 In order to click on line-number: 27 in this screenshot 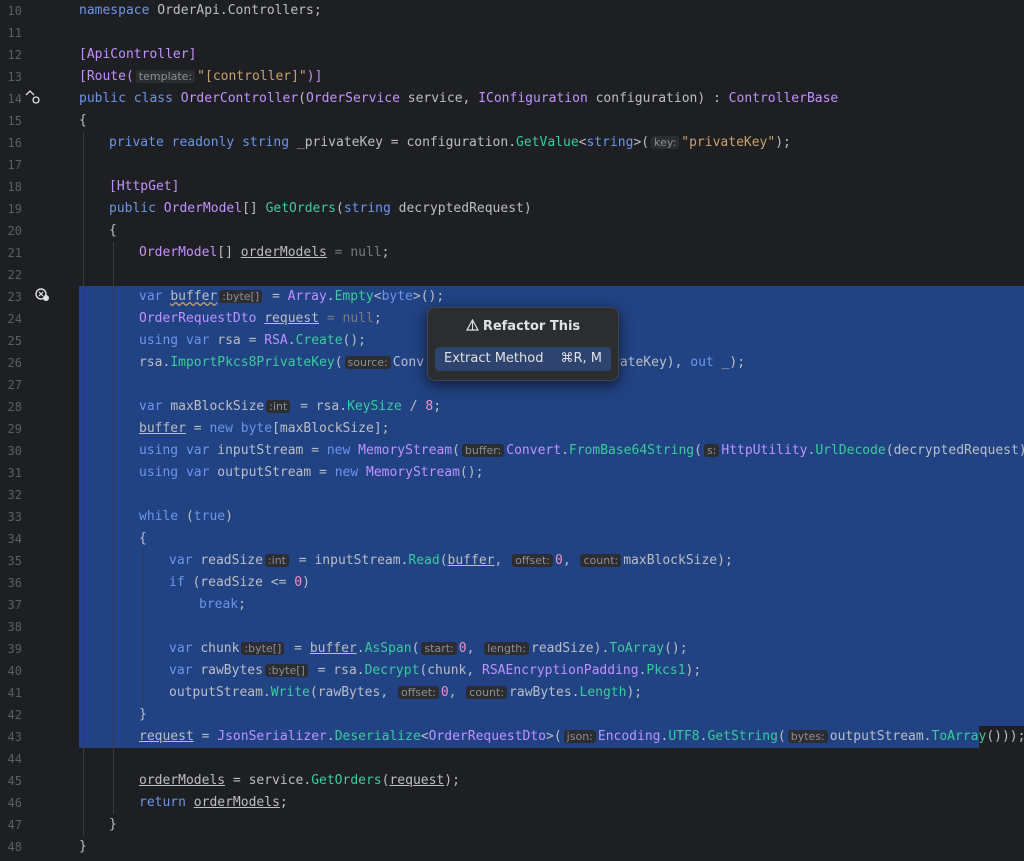, I will do `click(14, 385)`.